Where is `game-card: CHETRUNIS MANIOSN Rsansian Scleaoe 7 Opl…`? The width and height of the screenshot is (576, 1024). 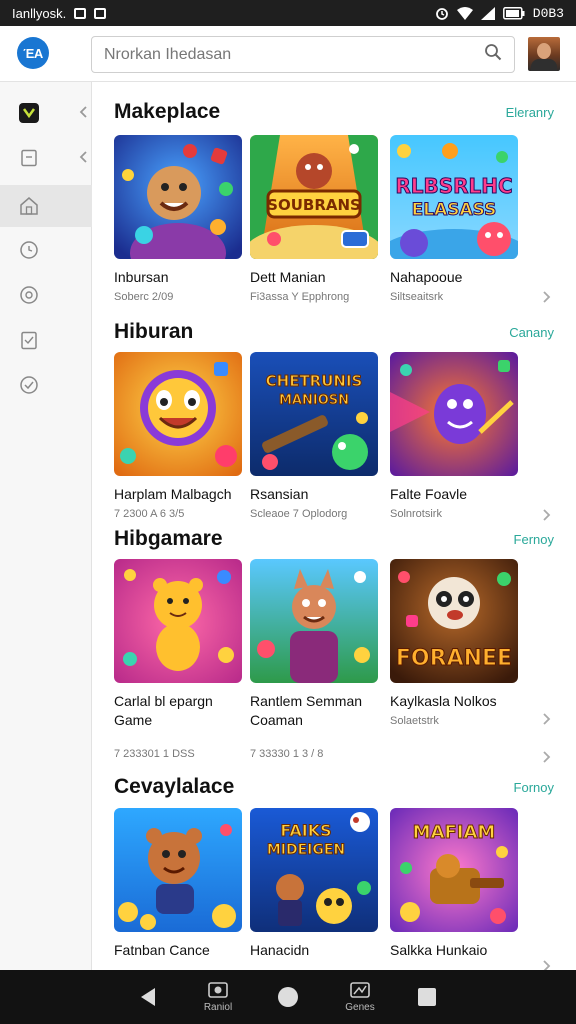
game-card: CHETRUNIS MANIOSN Rsansian Scleaoe 7 Opl… is located at coordinates (315, 436).